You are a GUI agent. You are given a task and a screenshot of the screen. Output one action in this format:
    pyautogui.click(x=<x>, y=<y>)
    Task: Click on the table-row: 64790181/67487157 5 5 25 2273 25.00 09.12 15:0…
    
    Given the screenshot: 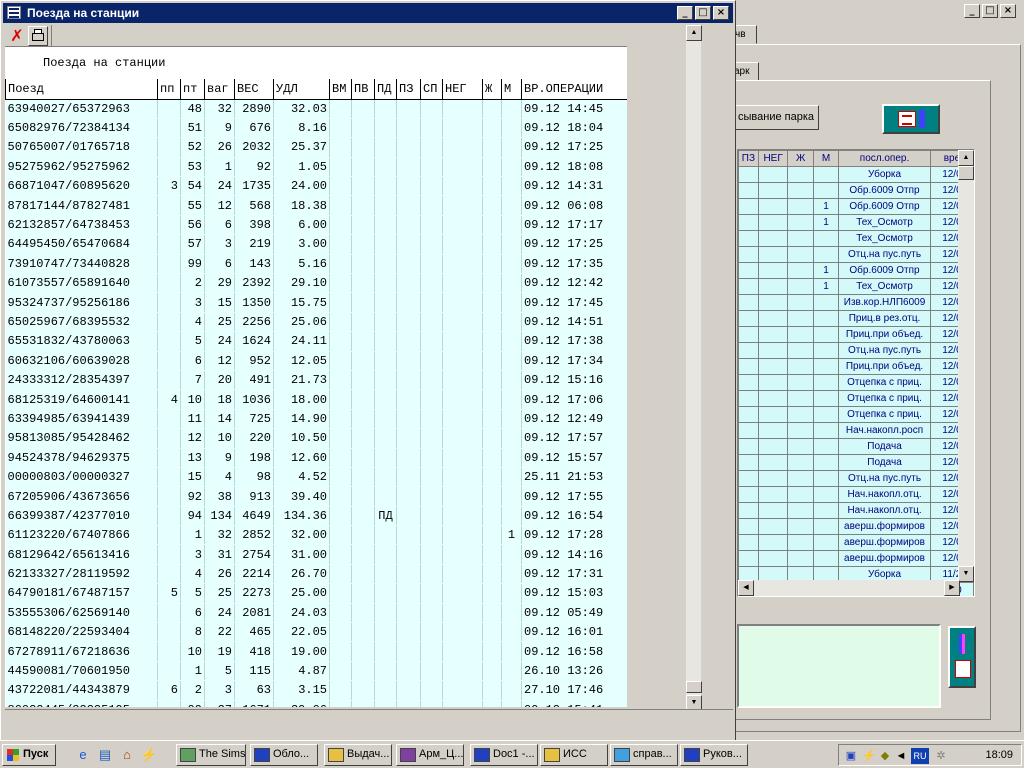 What is the action you would take?
    pyautogui.click(x=316, y=593)
    